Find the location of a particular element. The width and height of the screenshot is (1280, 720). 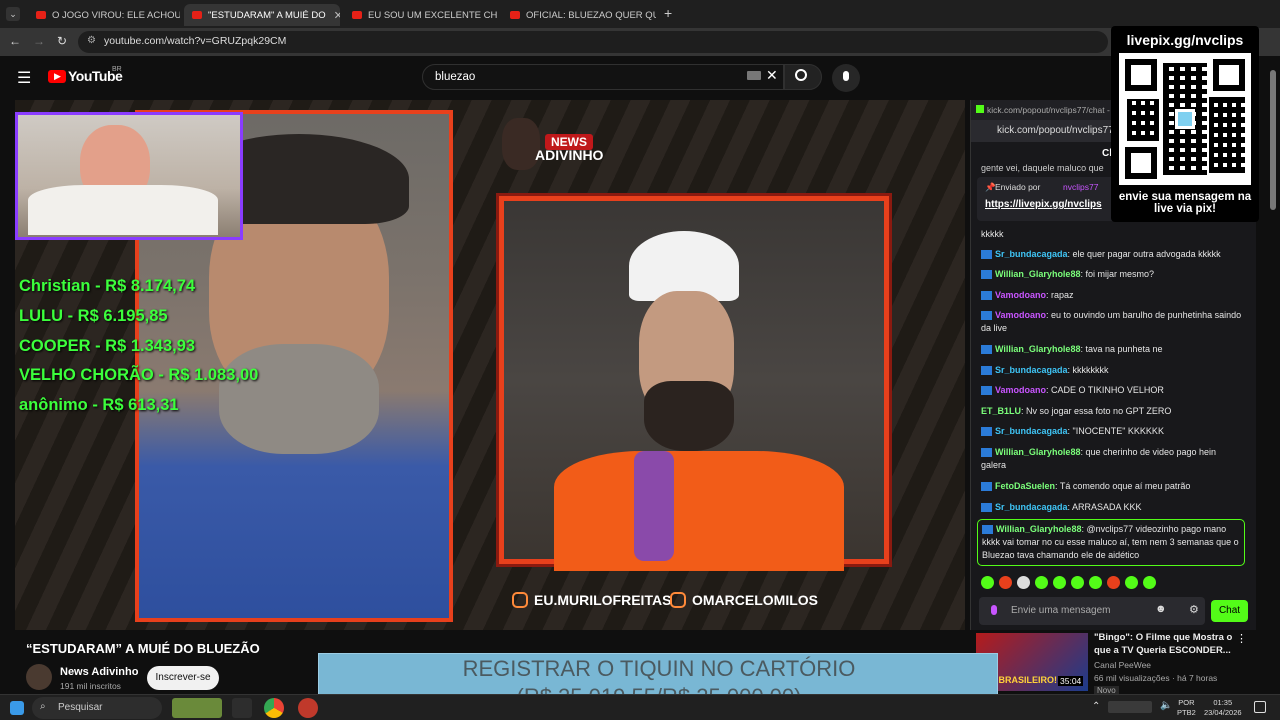

chat-username: FetoDaSuelen is located at coordinates (1025, 486).